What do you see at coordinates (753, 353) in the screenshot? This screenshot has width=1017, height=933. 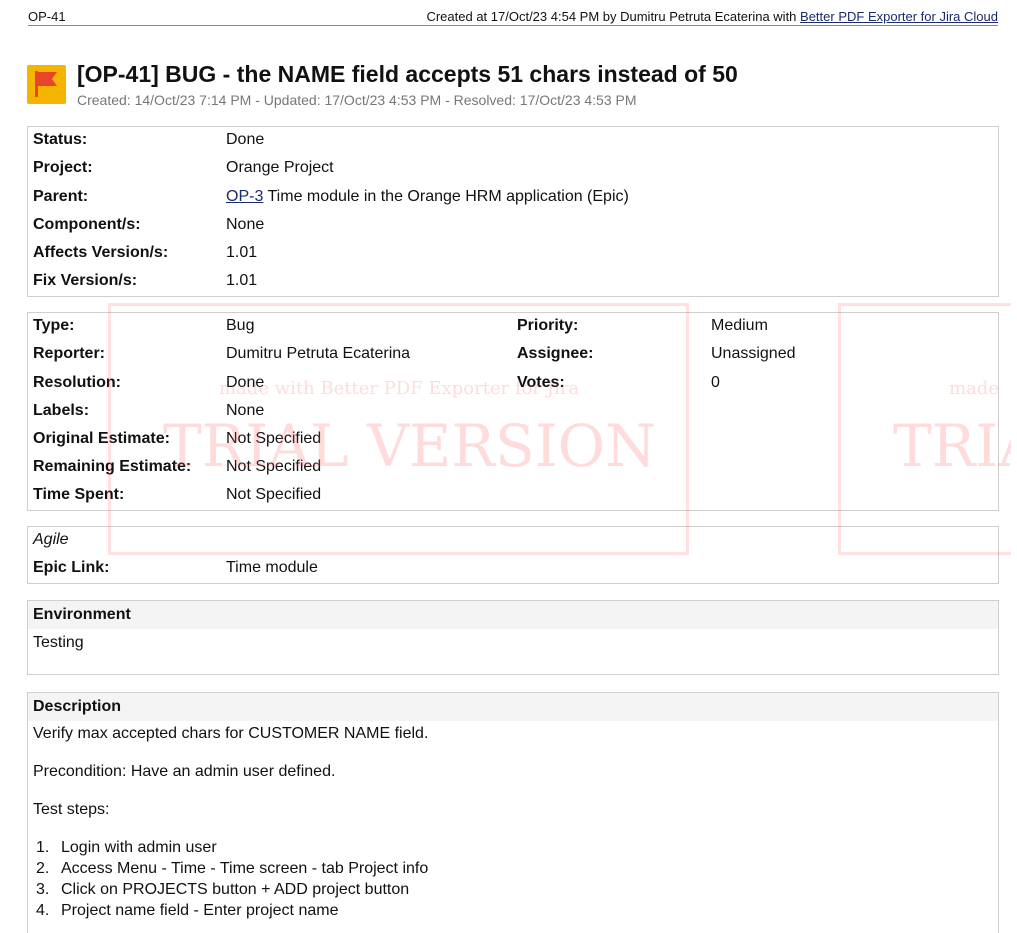 I see `assignee-value: Unassigned` at bounding box center [753, 353].